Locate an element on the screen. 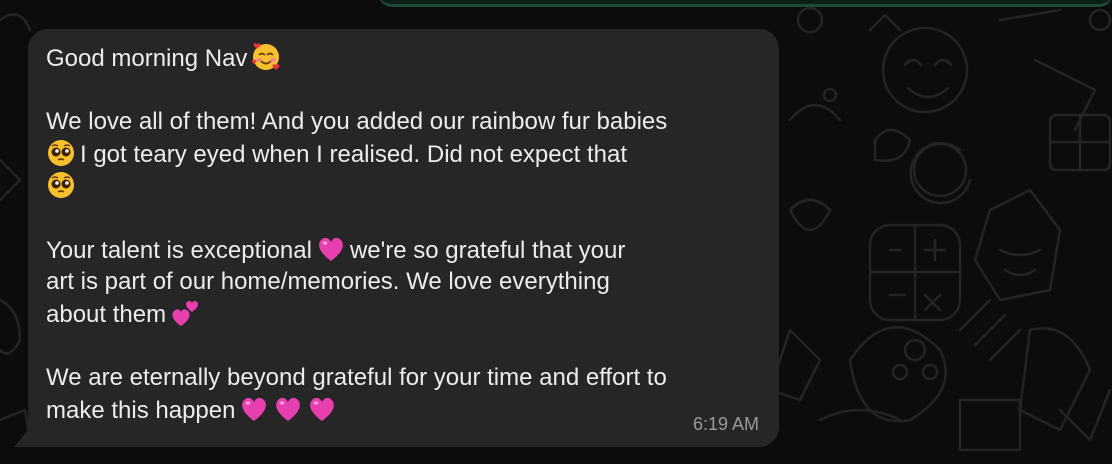 The width and height of the screenshot is (1112, 464). message-line: about them is located at coordinates (403, 314).